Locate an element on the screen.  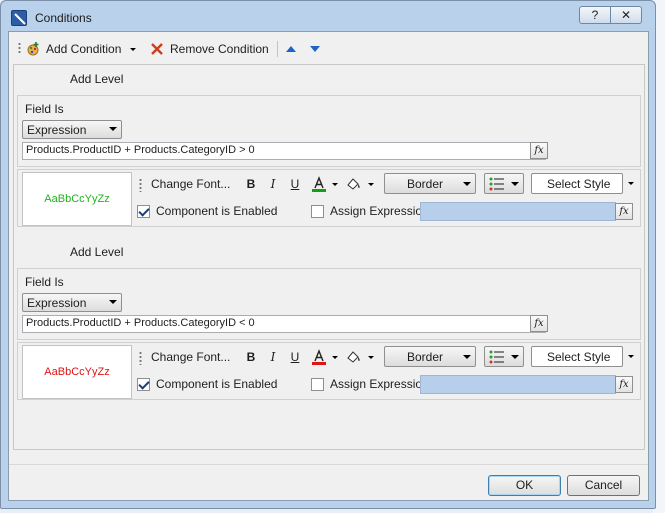
ok-button: OK is located at coordinates (524, 485).